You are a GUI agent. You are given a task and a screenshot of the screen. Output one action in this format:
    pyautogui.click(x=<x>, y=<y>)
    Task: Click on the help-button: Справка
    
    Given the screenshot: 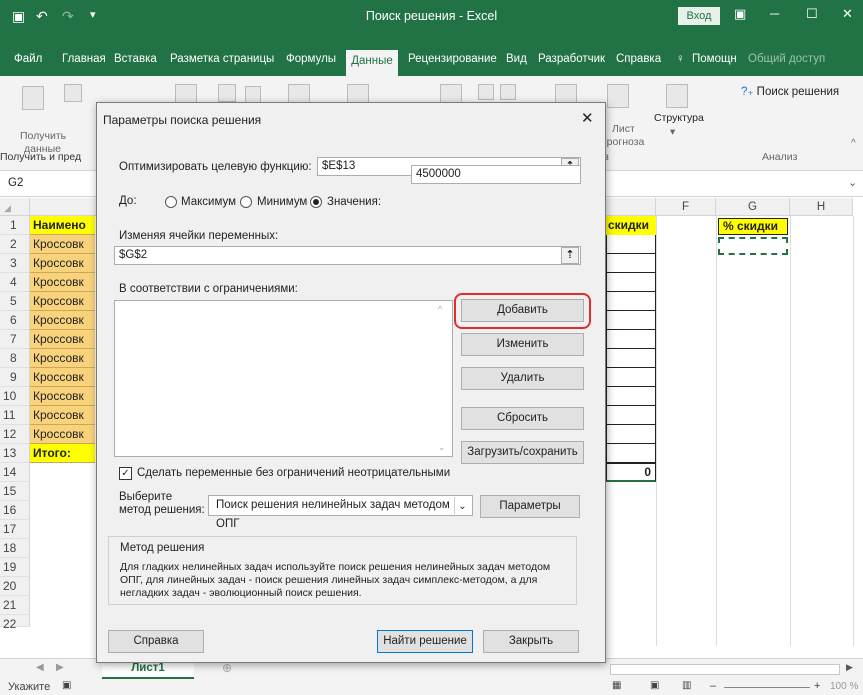 What is the action you would take?
    pyautogui.click(x=156, y=641)
    